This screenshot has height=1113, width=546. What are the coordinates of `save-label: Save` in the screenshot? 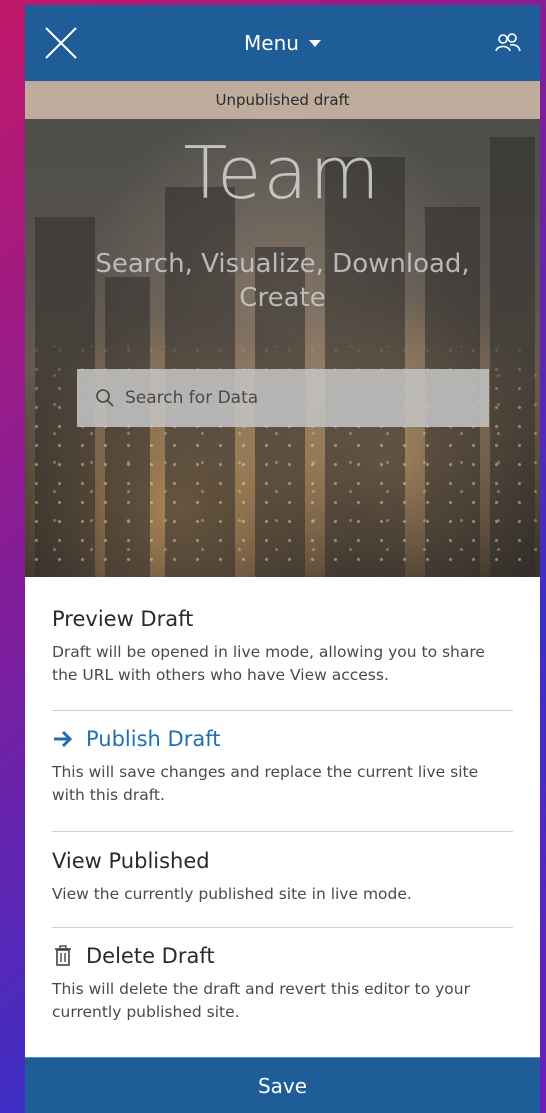 It's located at (282, 1085).